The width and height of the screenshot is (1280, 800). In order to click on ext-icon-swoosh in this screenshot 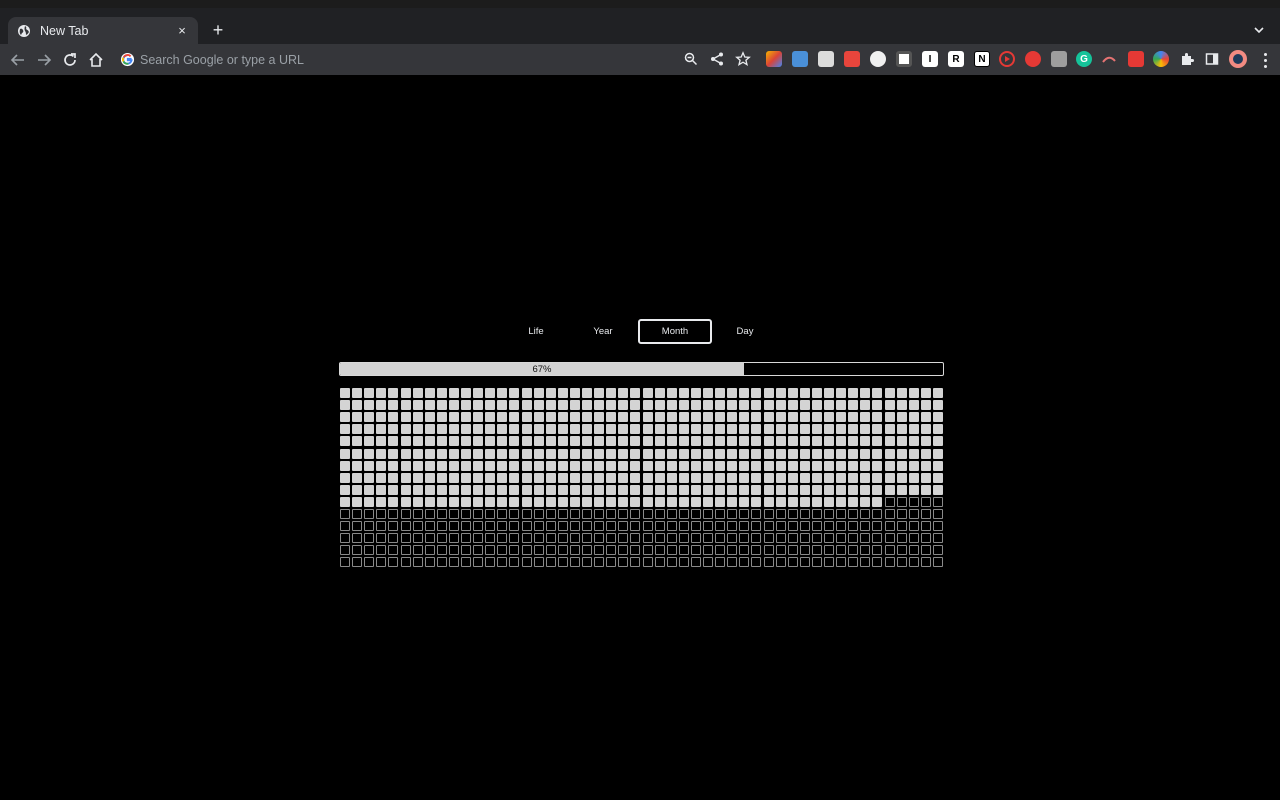, I will do `click(1109, 59)`.